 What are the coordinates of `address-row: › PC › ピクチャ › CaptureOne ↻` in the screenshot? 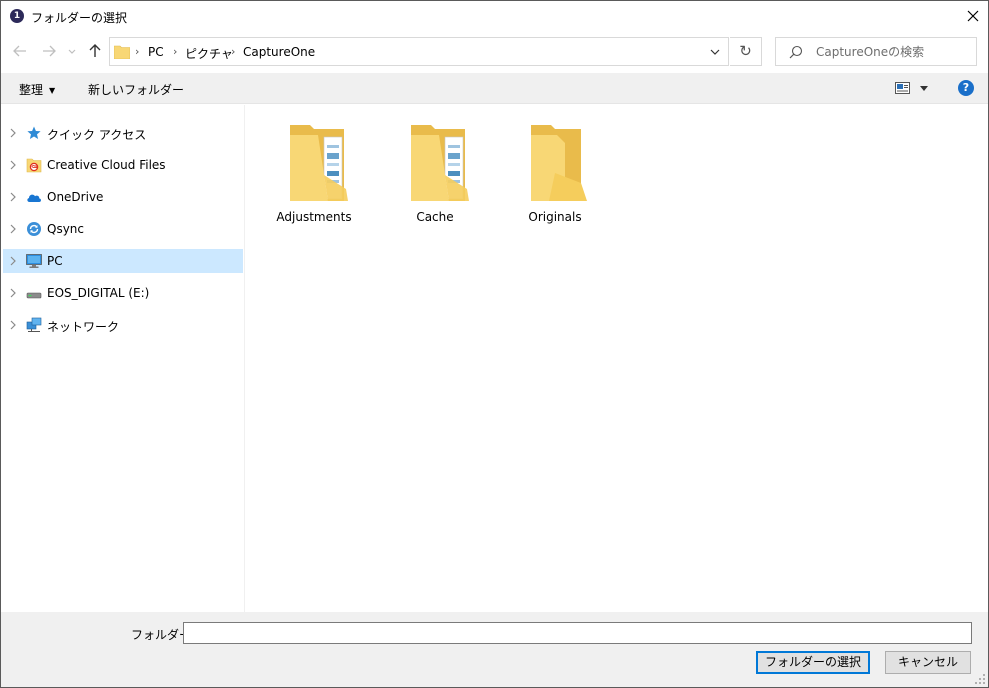 It's located at (494, 52).